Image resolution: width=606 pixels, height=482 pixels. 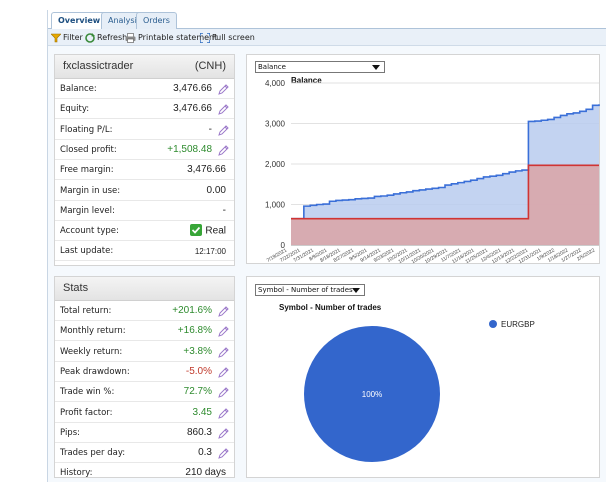 I want to click on filter-button: Filter, so click(x=67, y=37).